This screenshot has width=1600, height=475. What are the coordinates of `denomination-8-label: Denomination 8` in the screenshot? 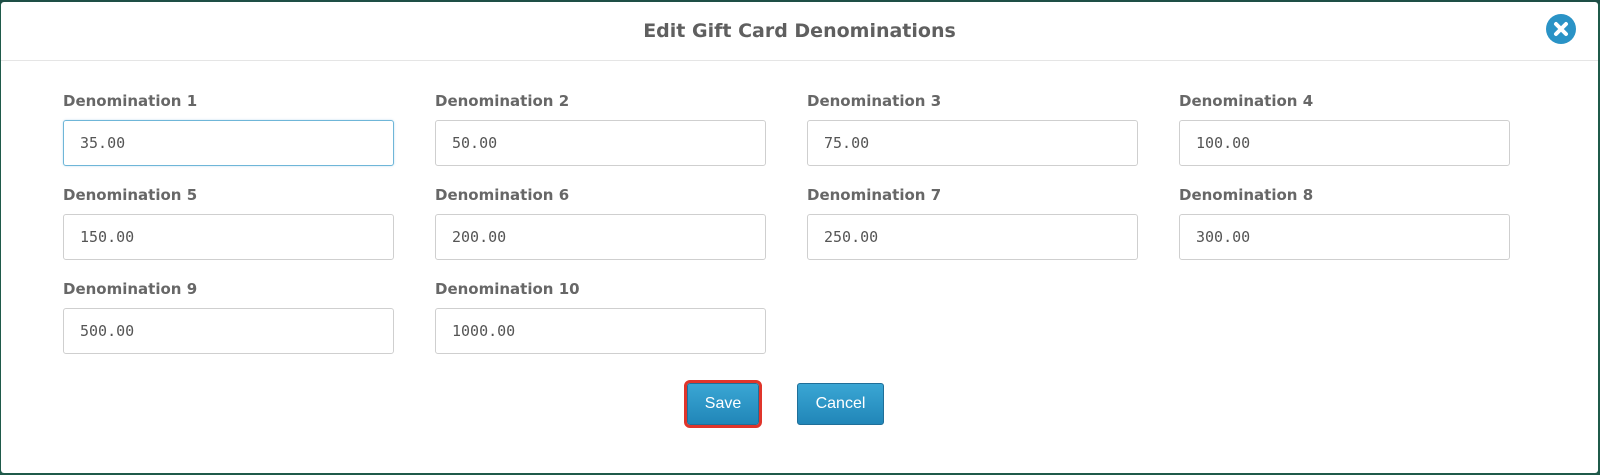 It's located at (1246, 195).